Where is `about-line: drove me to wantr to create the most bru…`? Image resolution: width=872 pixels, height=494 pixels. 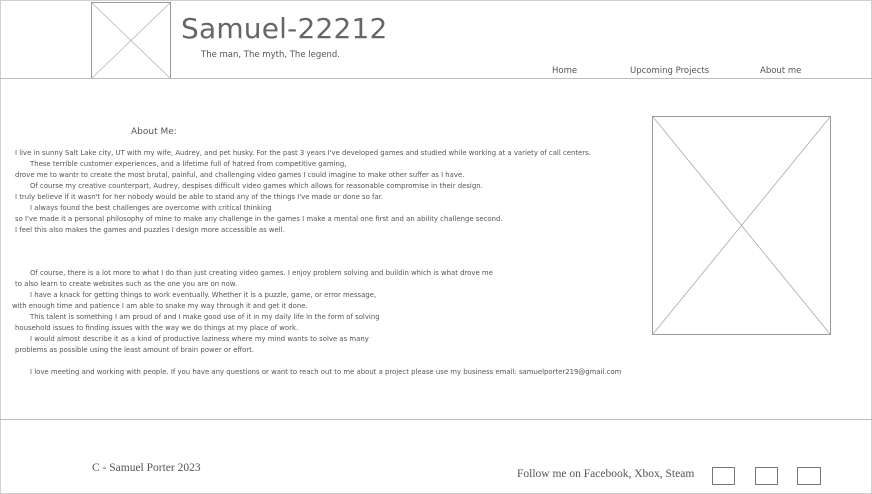
about-line: drove me to wantr to create the most bru… is located at coordinates (240, 175).